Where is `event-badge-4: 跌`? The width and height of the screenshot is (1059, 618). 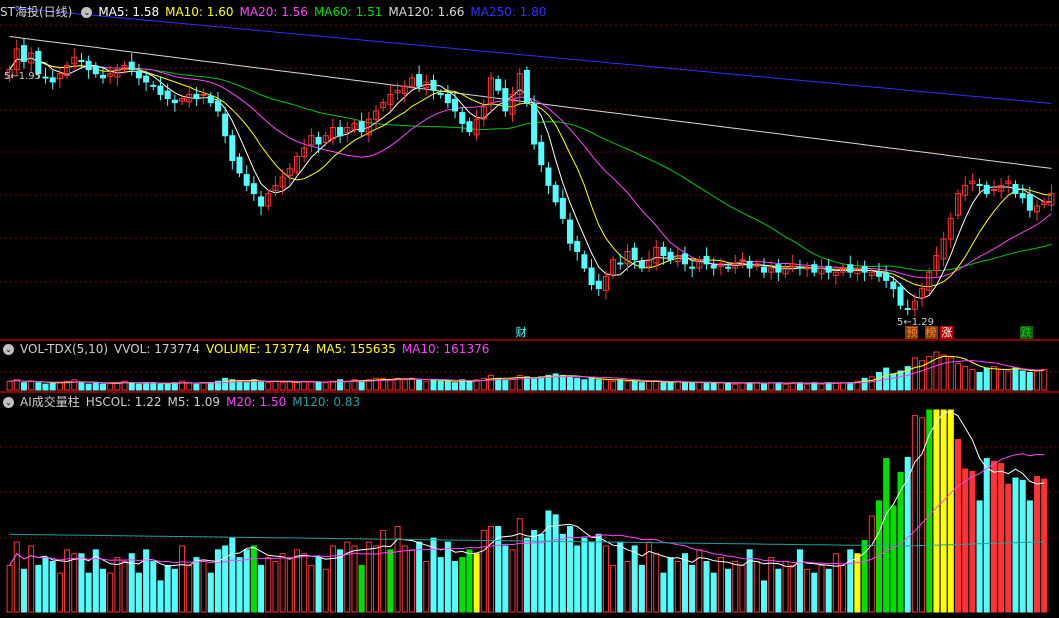 event-badge-4: 跌 is located at coordinates (1026, 332).